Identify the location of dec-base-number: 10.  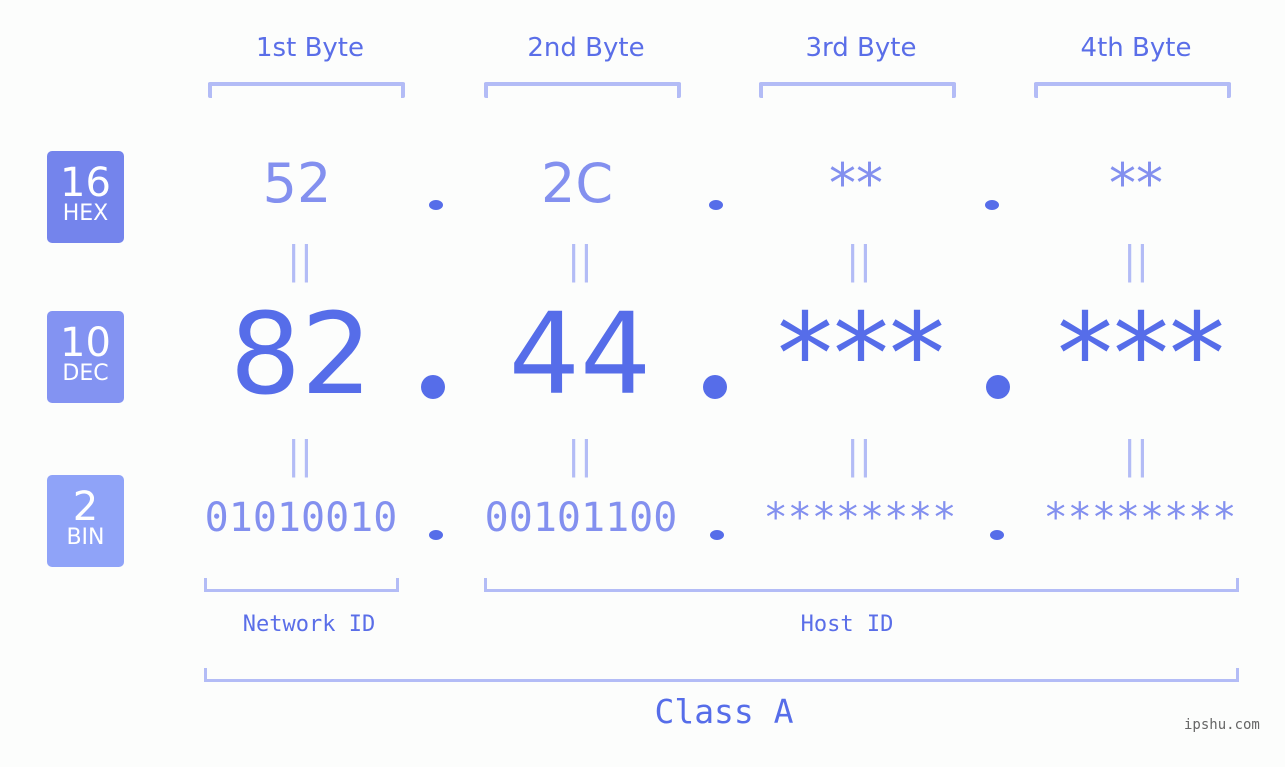
(85, 343).